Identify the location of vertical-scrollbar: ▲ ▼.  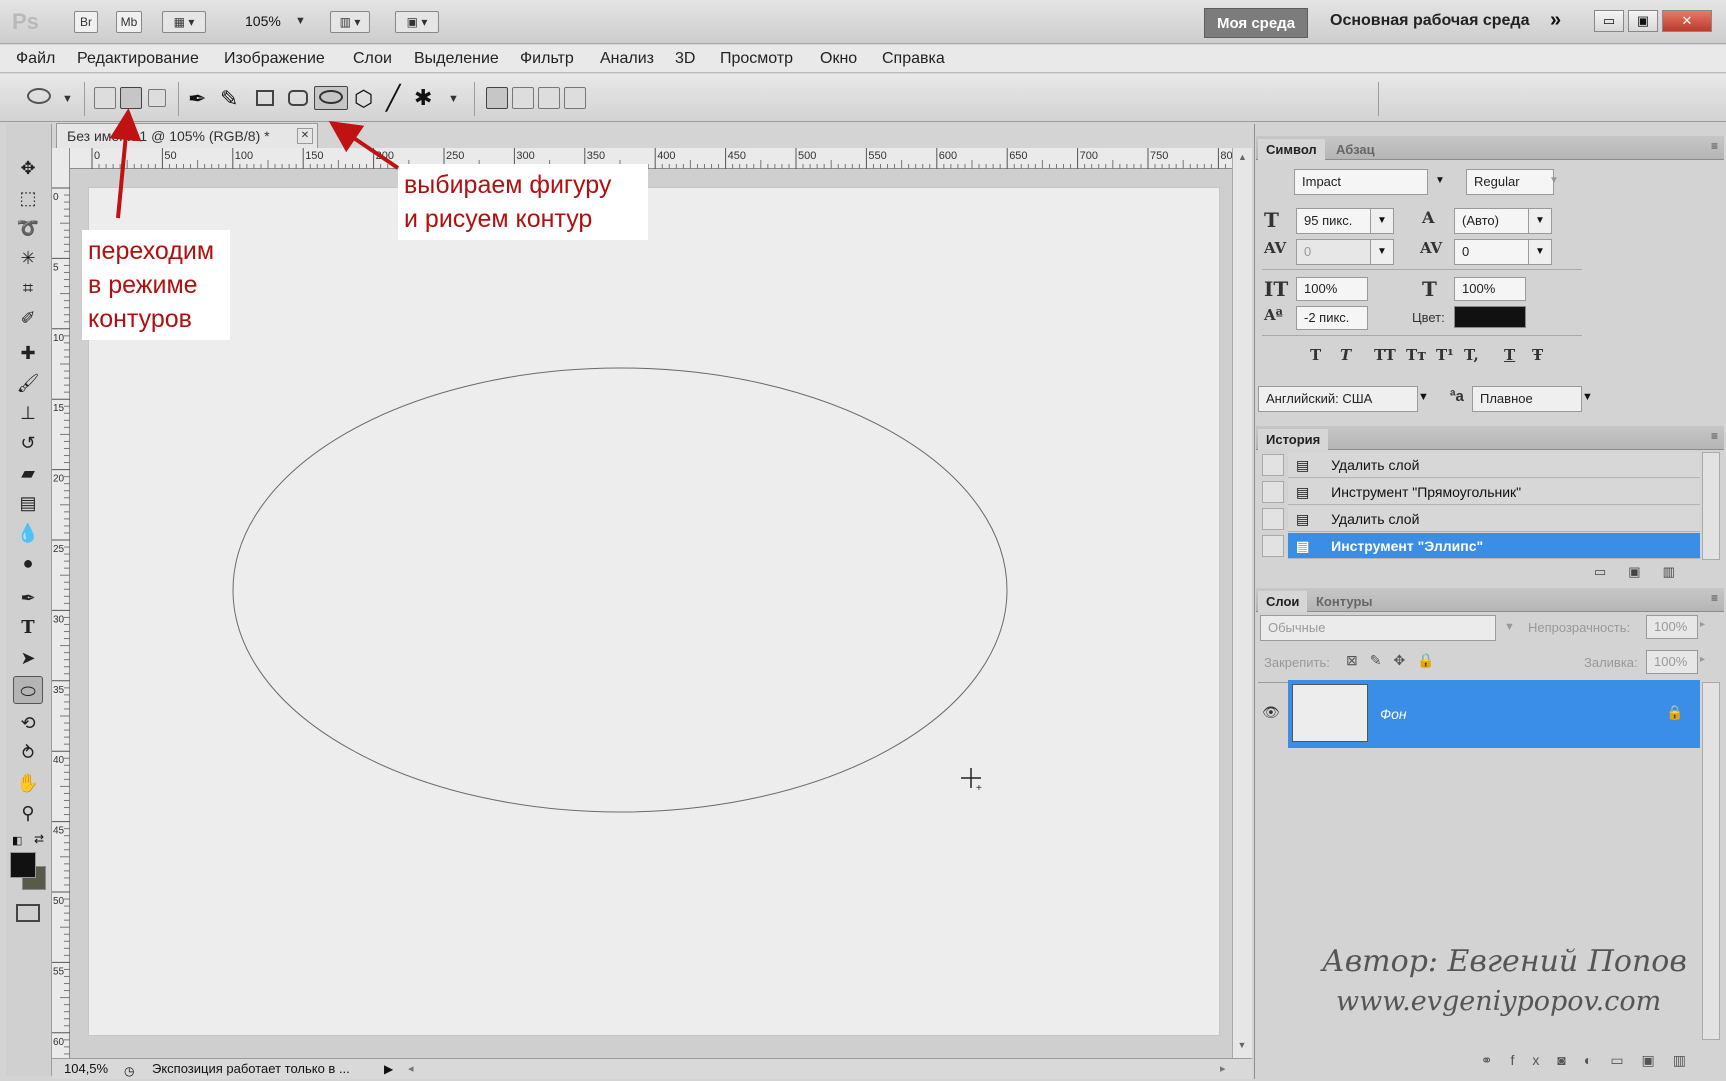
(1242, 603).